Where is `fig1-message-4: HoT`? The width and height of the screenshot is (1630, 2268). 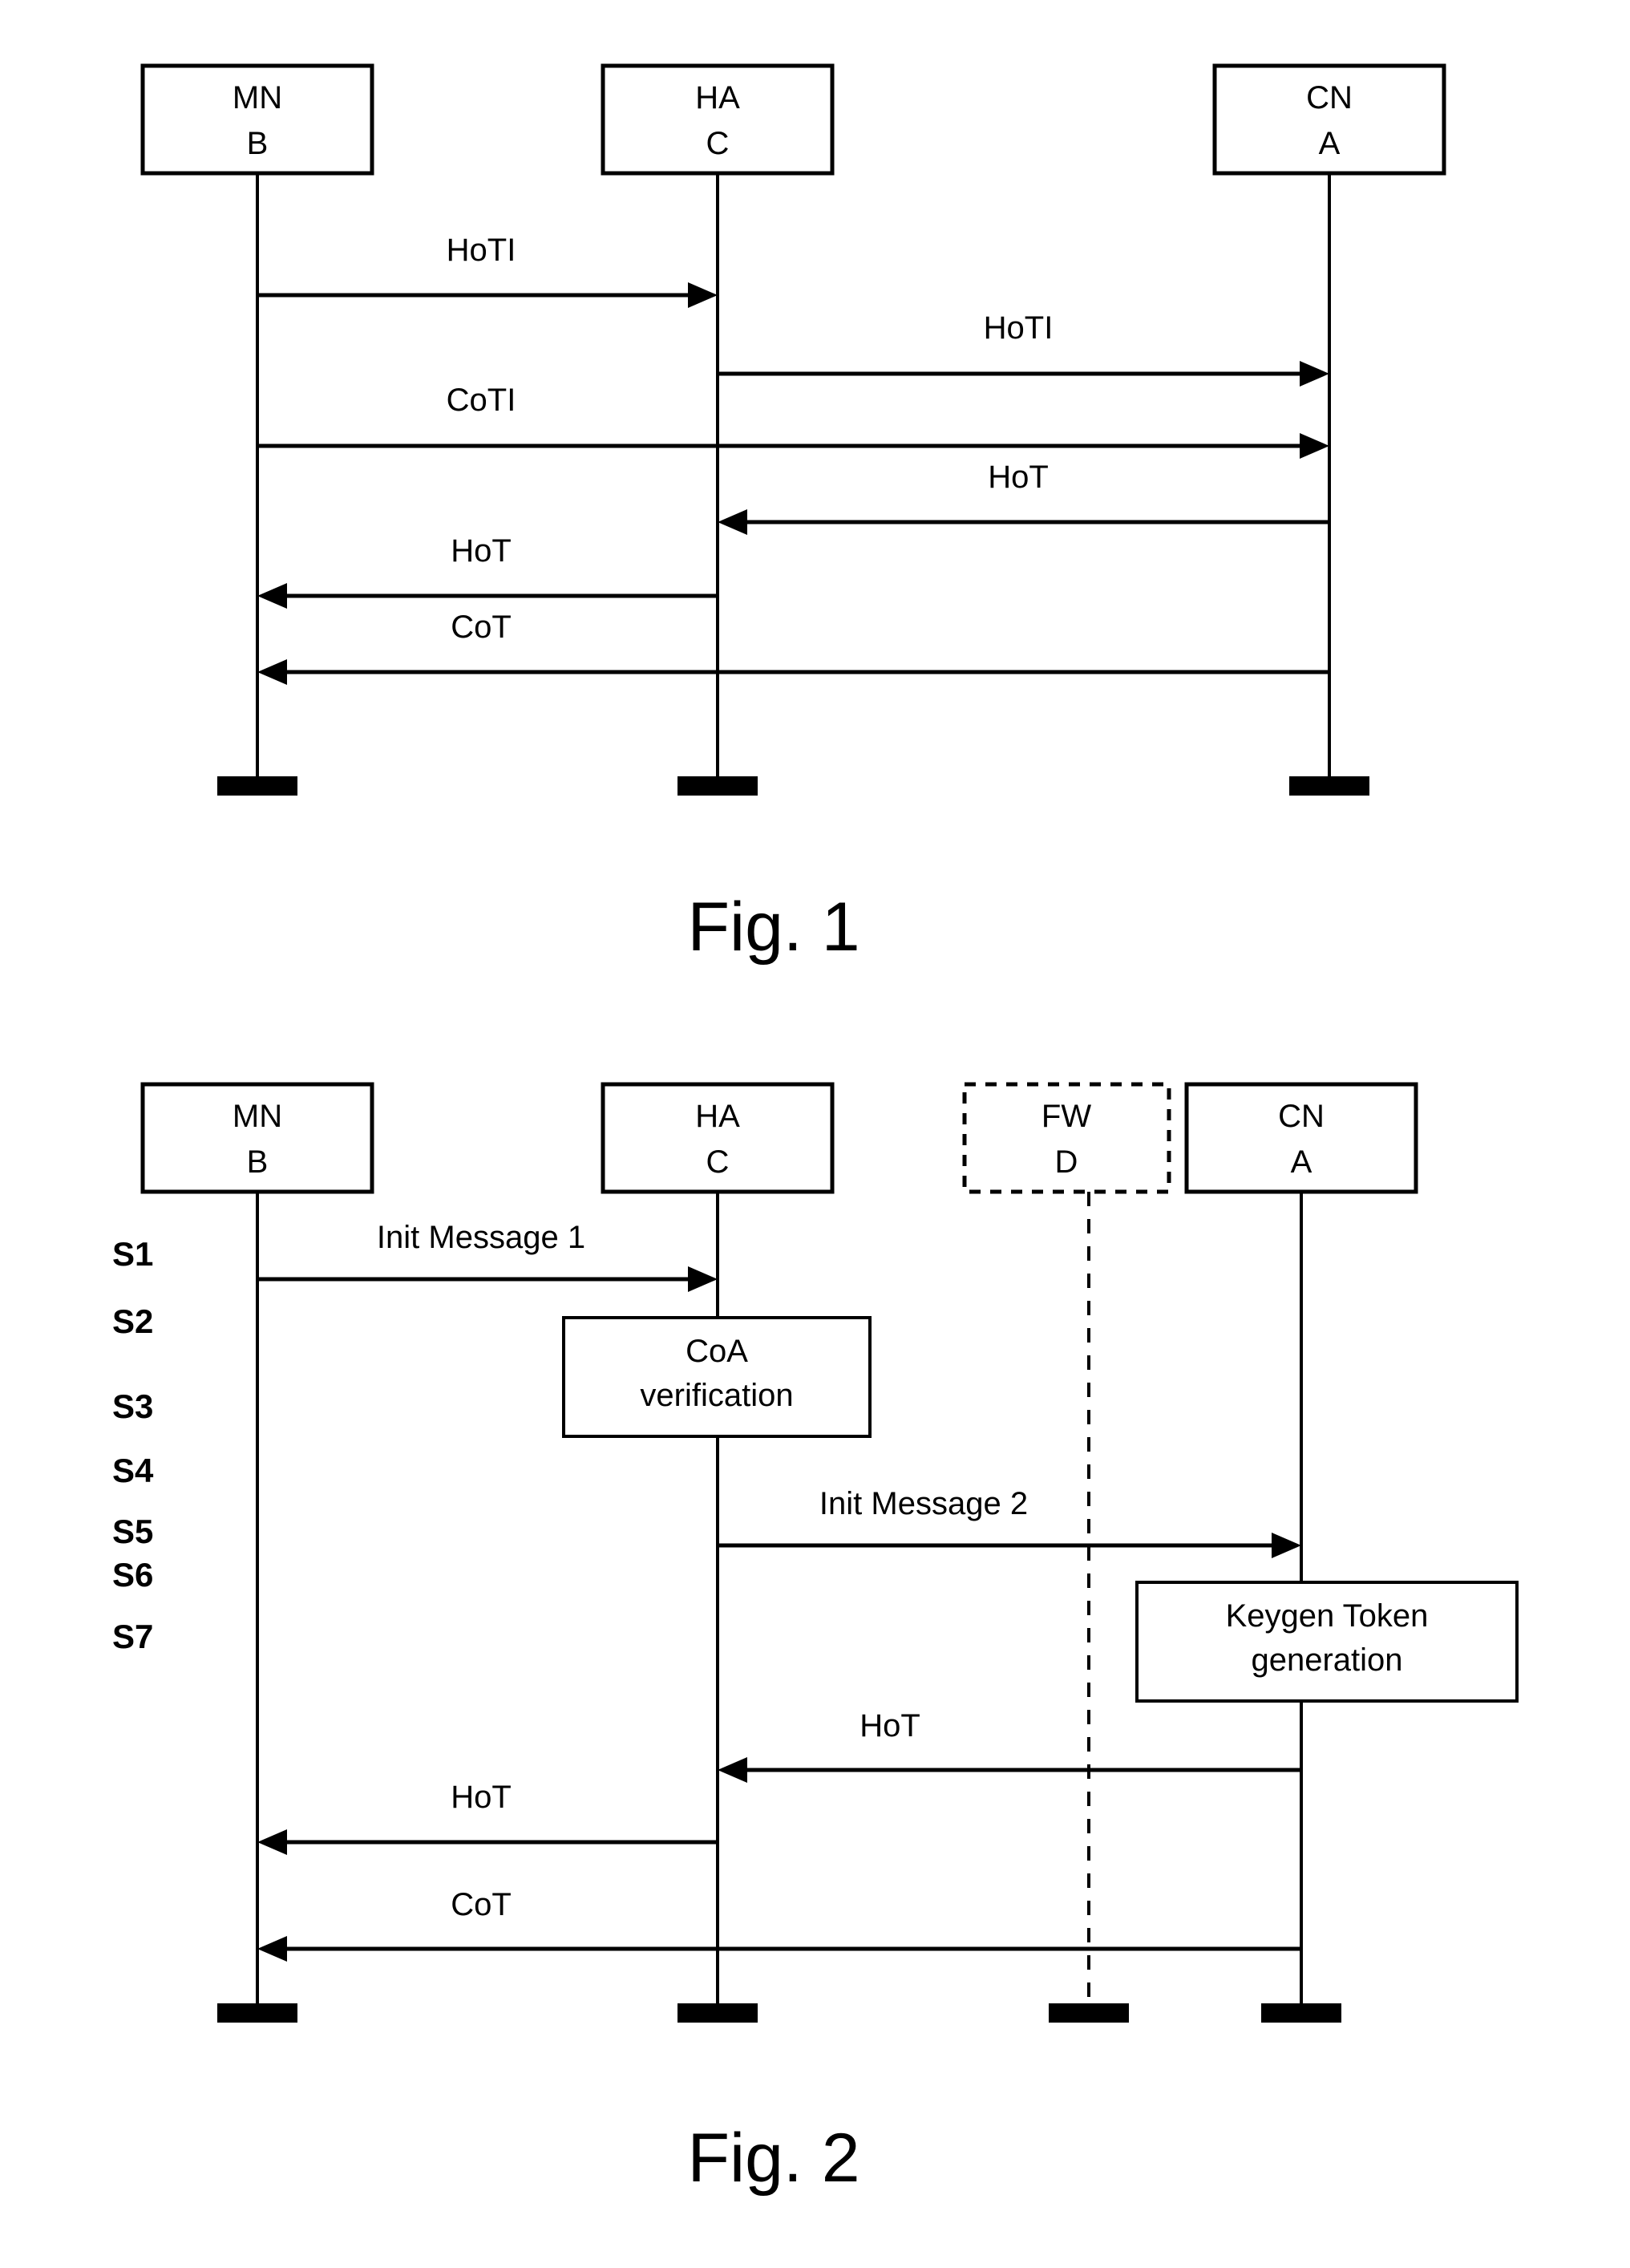 fig1-message-4: HoT is located at coordinates (1023, 497).